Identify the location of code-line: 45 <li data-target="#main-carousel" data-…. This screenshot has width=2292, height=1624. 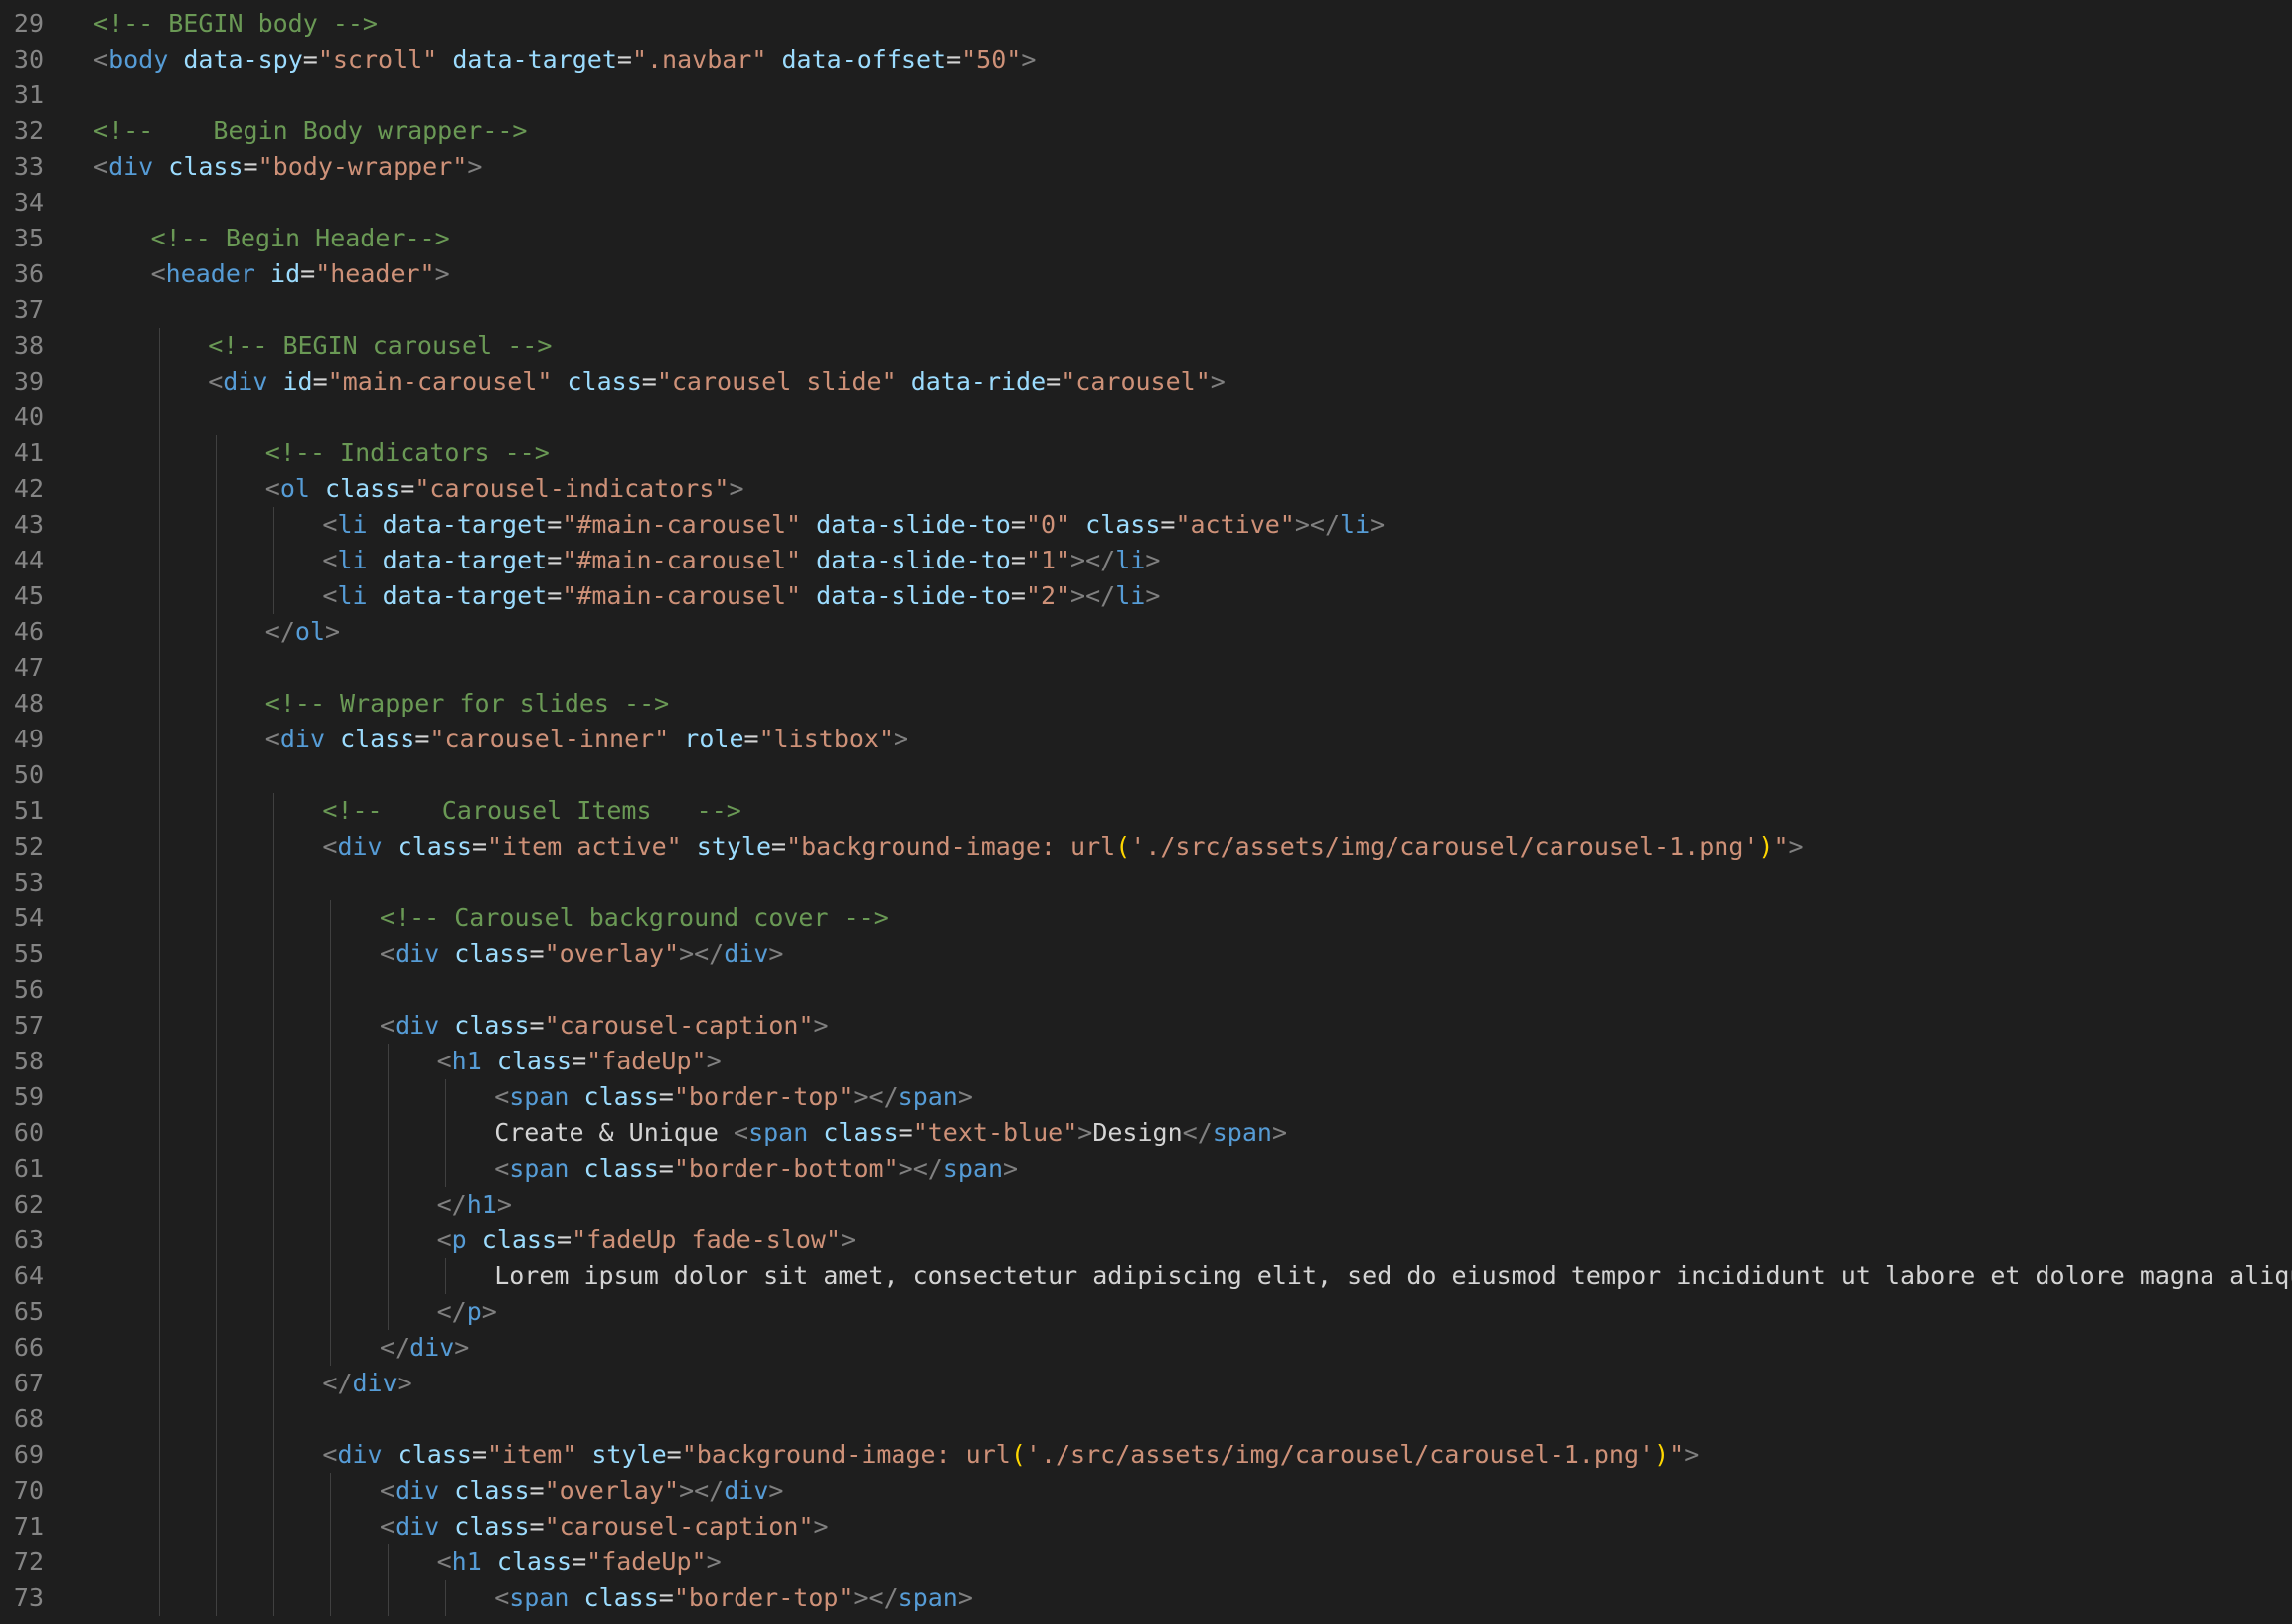
(1146, 596).